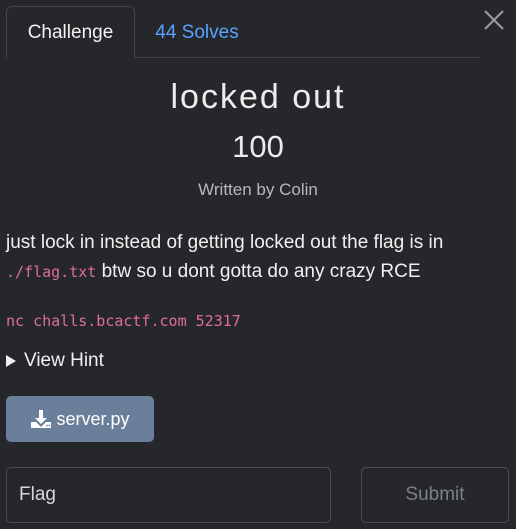 The height and width of the screenshot is (529, 516). What do you see at coordinates (123, 321) in the screenshot?
I see `connection-command: nc challs.bcactf.com 52317` at bounding box center [123, 321].